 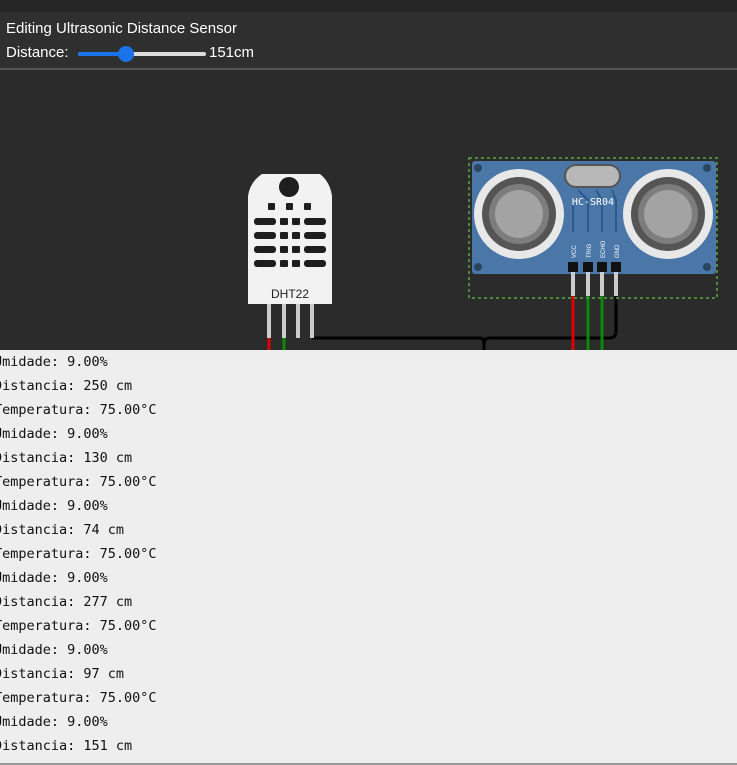 I want to click on hcsr04-hole-br, so click(x=707, y=267).